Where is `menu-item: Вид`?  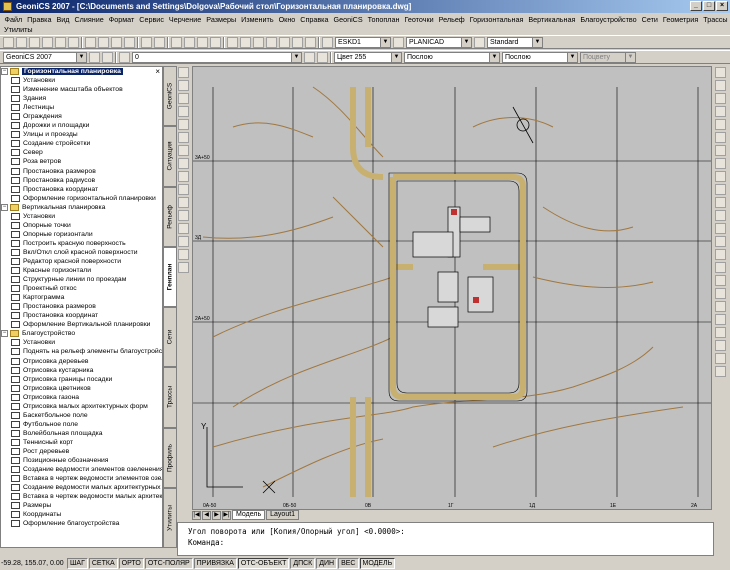 menu-item: Вид is located at coordinates (63, 19).